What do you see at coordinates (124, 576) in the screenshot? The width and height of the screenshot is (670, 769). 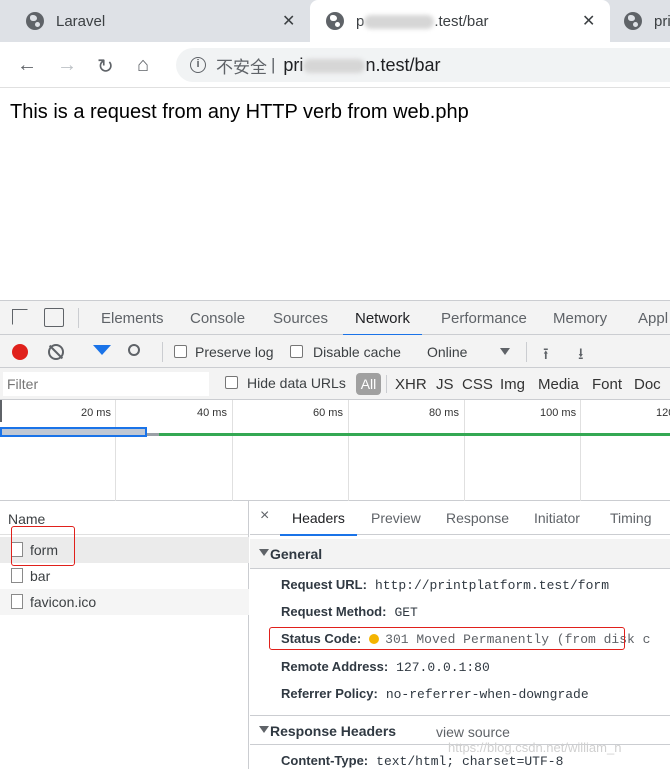 I see `request-row-bar: bar` at bounding box center [124, 576].